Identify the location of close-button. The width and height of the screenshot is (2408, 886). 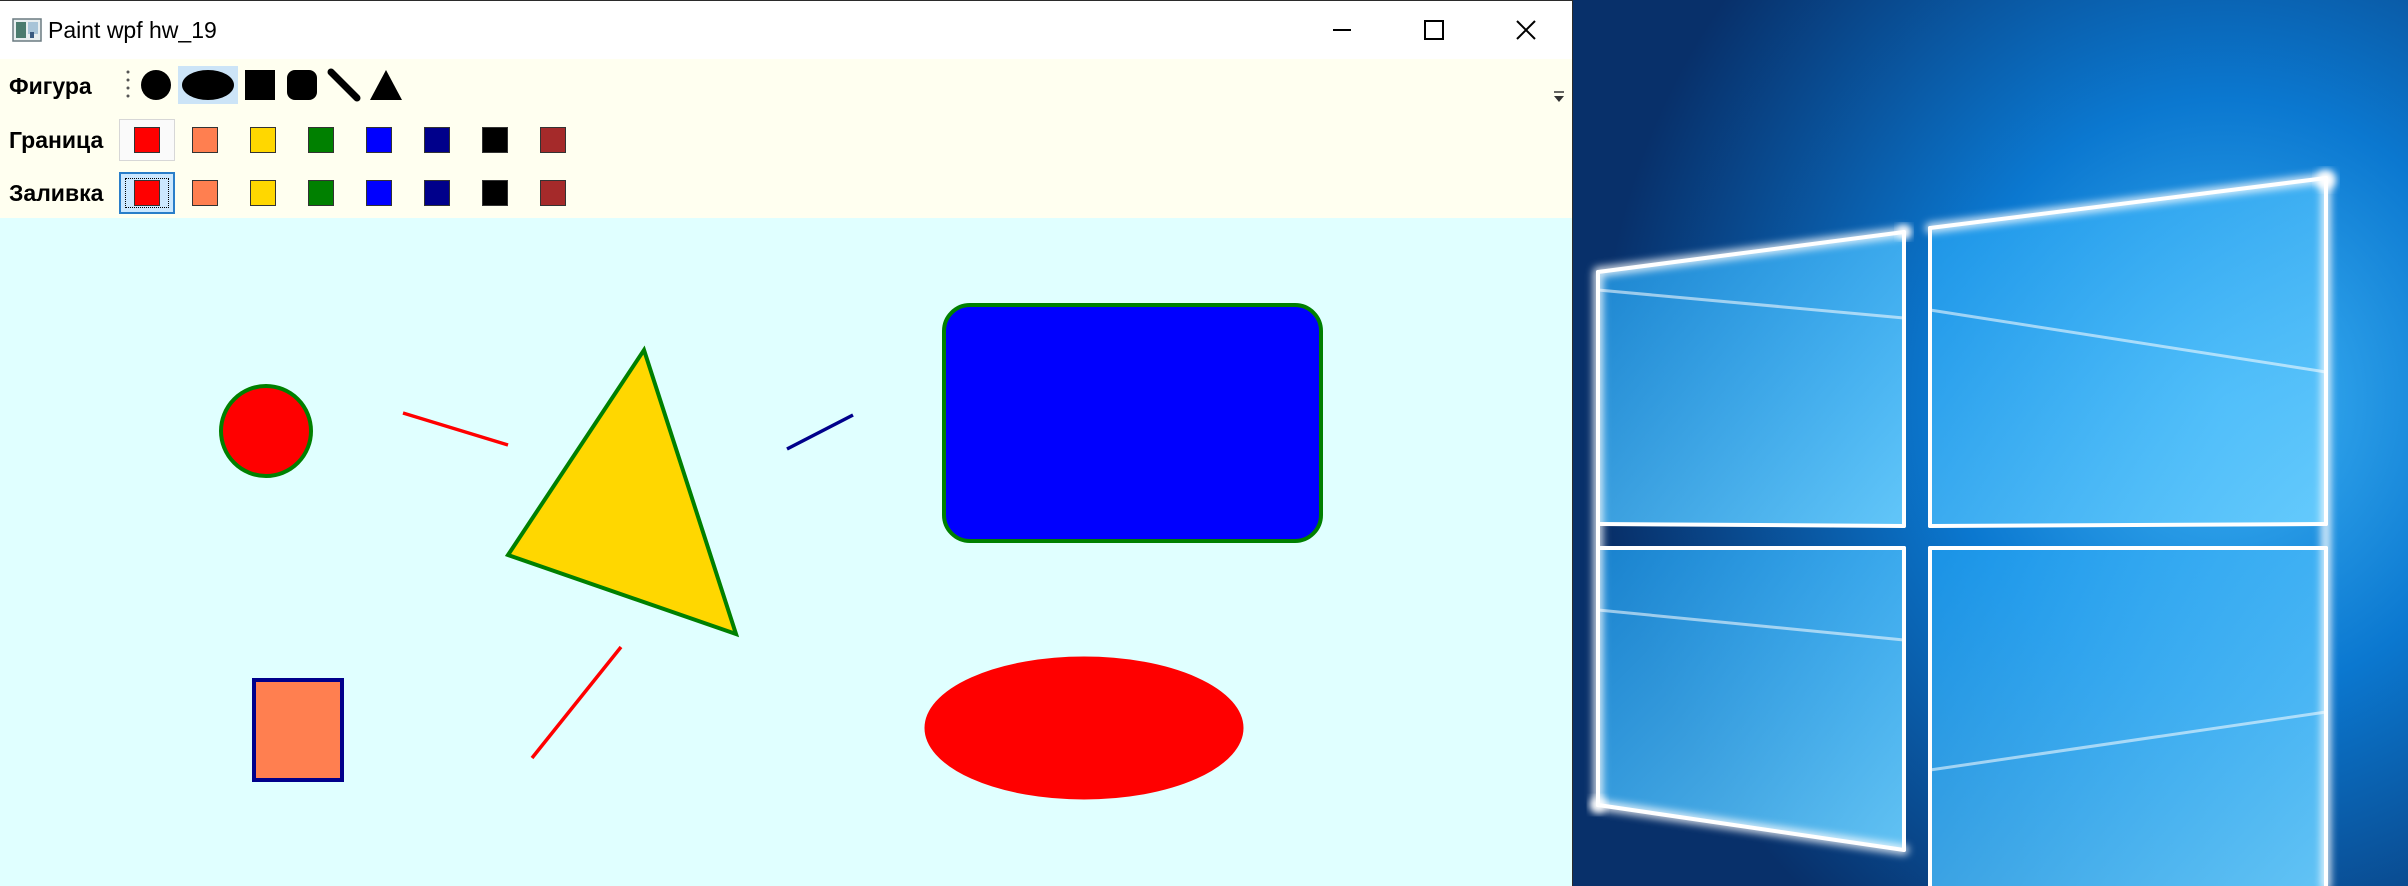
(1526, 30).